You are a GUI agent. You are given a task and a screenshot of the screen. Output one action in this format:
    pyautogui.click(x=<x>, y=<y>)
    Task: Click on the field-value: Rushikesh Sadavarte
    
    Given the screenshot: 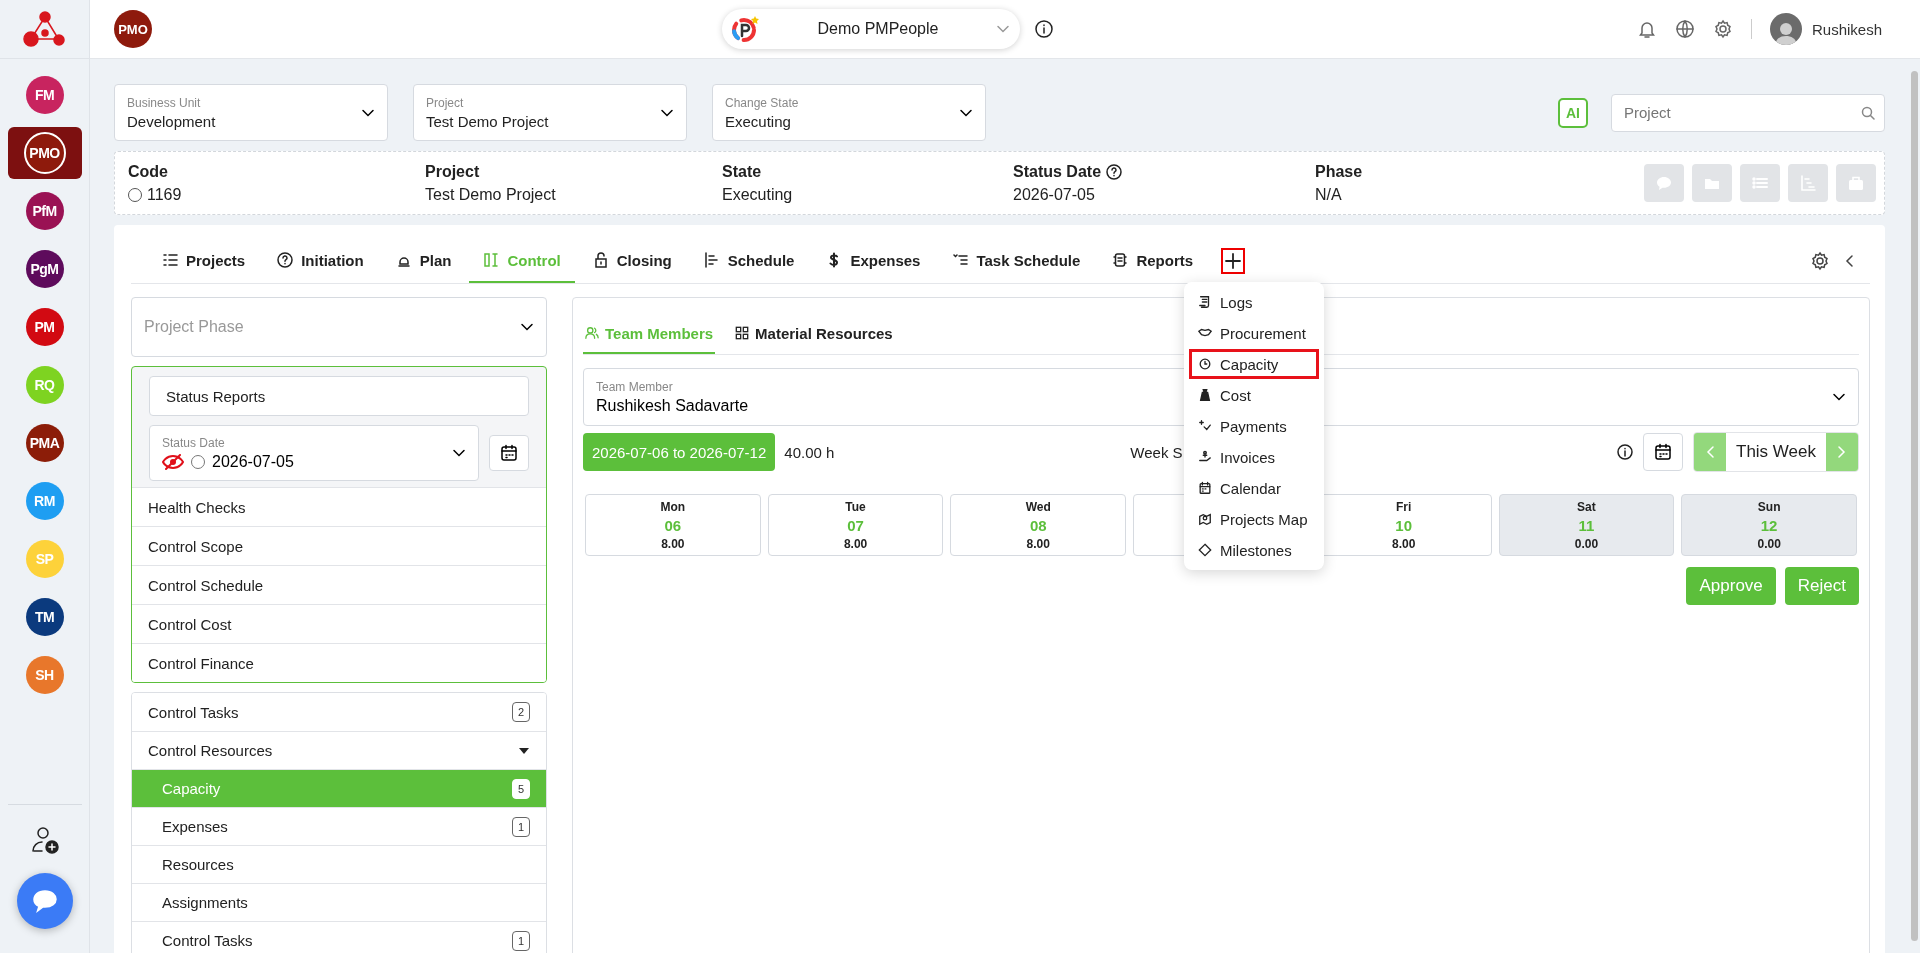 What is the action you would take?
    pyautogui.click(x=672, y=405)
    